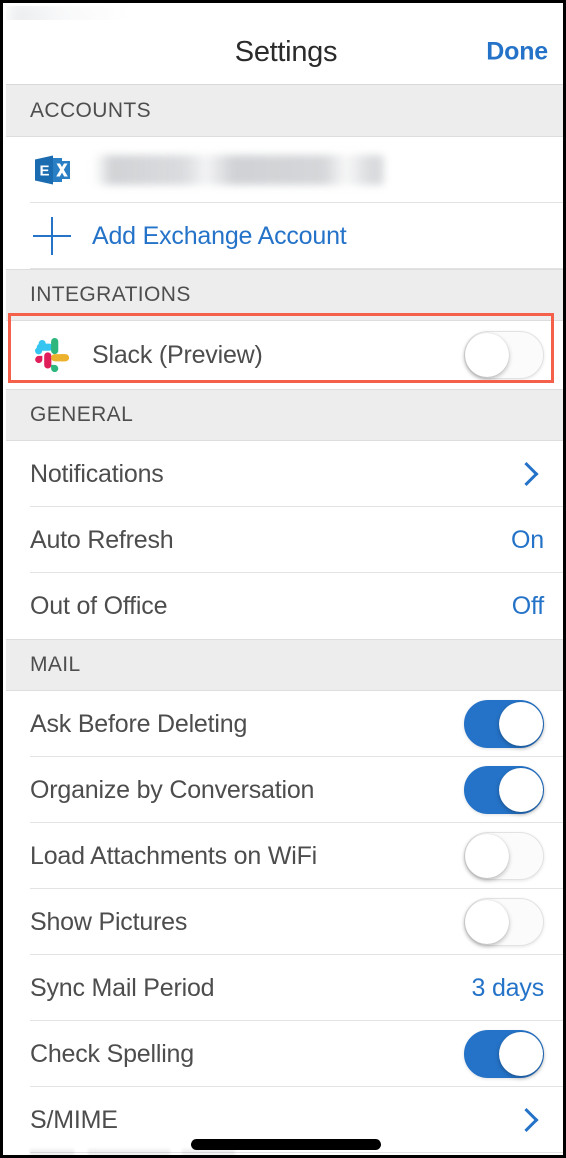 The image size is (566, 1158). Describe the element at coordinates (286, 1144) in the screenshot. I see `home-indicator` at that location.